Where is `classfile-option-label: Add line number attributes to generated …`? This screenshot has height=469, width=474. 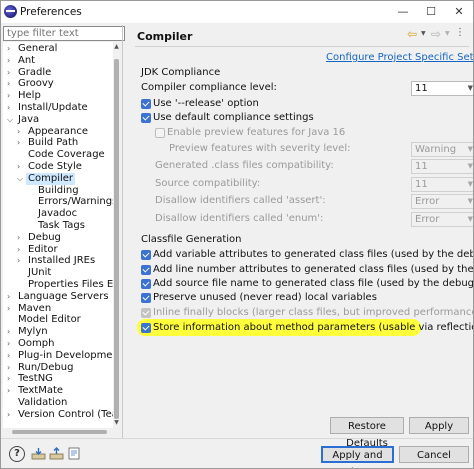
classfile-option-label: Add line number attributes to generated … is located at coordinates (313, 269).